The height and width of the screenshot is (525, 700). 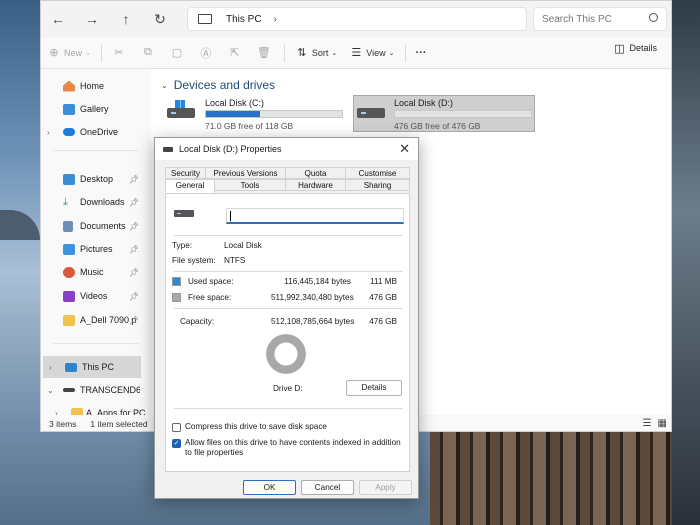 I want to click on compress-checkbox, so click(x=176, y=427).